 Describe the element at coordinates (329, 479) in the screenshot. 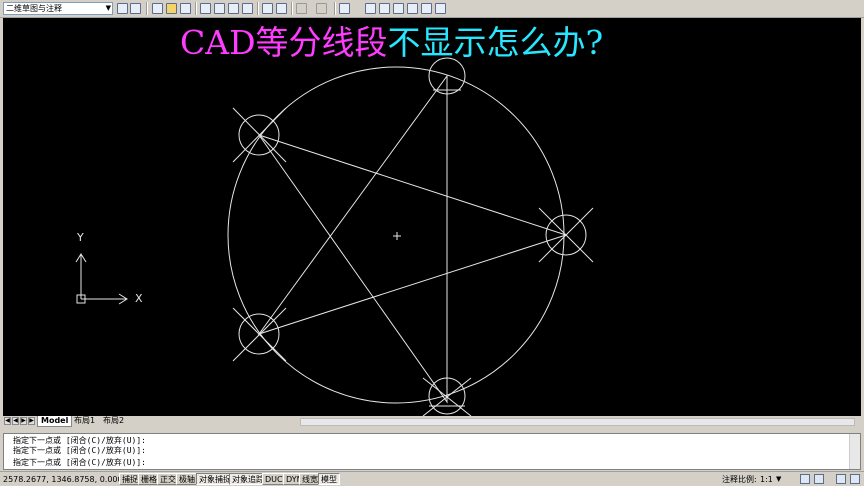

I see `model-toggle: 模型` at that location.